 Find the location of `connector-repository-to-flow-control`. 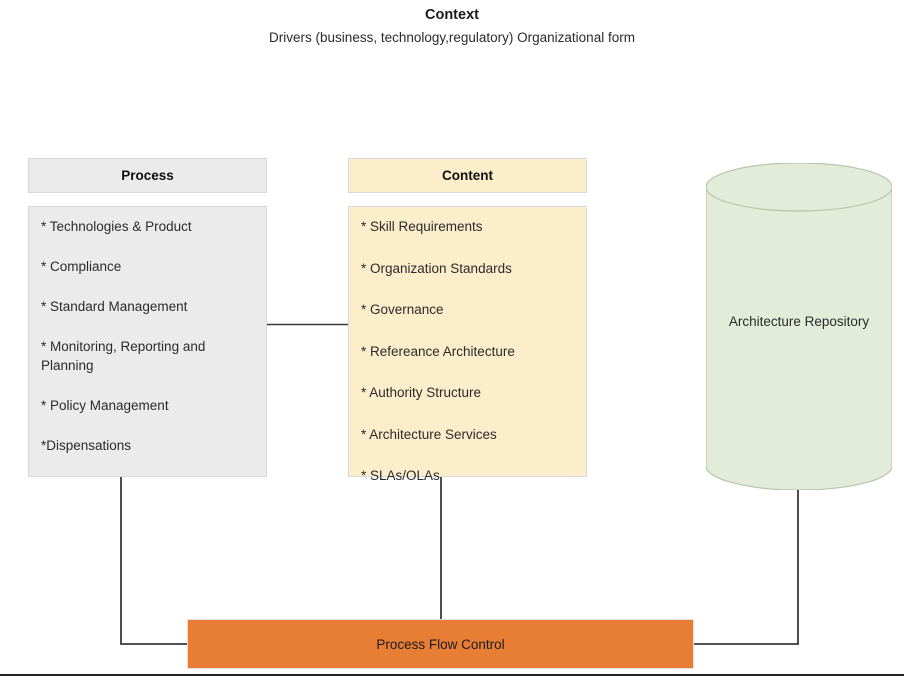

connector-repository-to-flow-control is located at coordinates (746, 567).